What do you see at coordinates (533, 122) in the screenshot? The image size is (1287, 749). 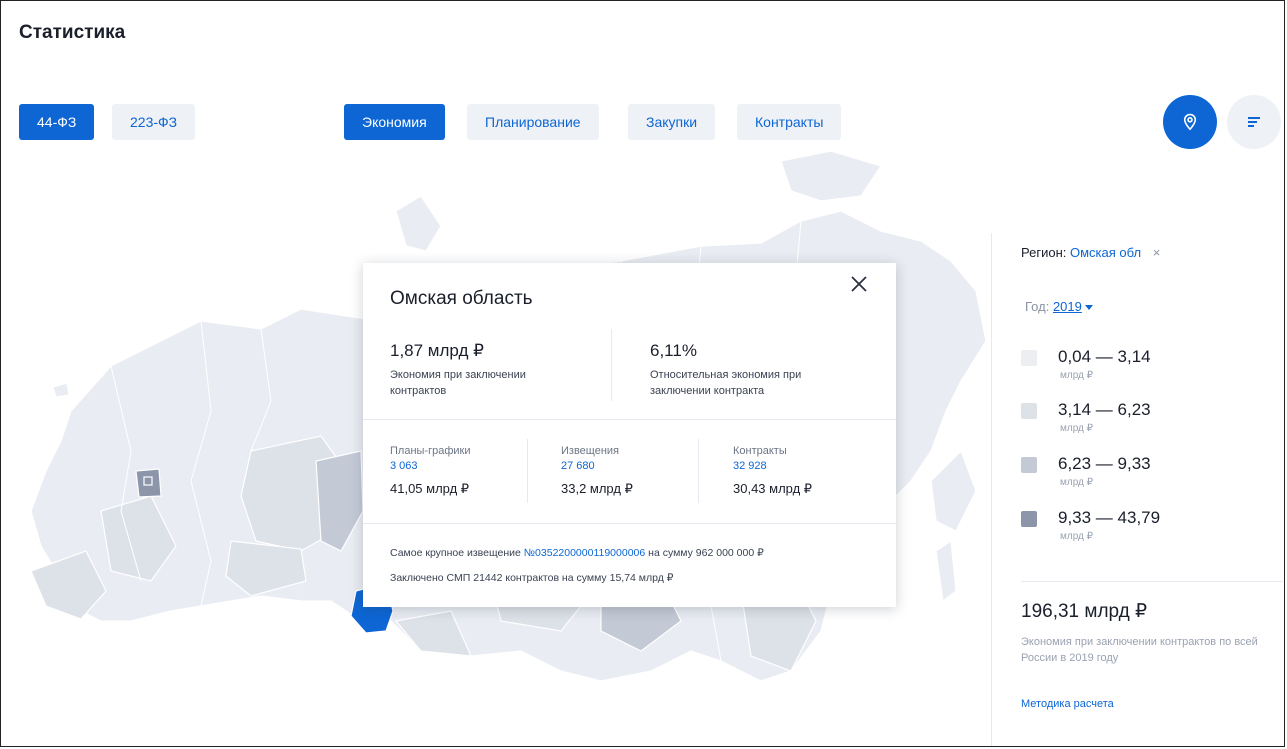 I see `tab-planning: Планирование` at bounding box center [533, 122].